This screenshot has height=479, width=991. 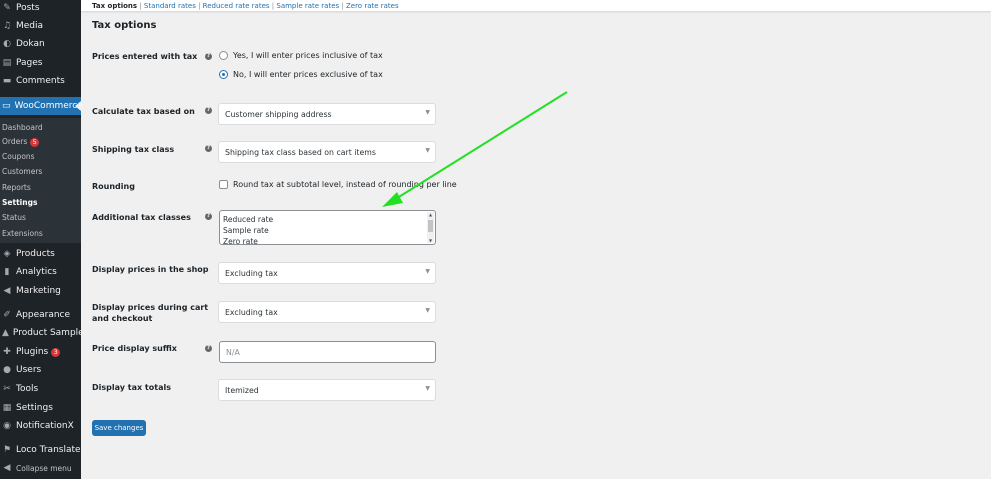 What do you see at coordinates (40, 352) in the screenshot?
I see `menu-plugins: ✚ Plugins 3` at bounding box center [40, 352].